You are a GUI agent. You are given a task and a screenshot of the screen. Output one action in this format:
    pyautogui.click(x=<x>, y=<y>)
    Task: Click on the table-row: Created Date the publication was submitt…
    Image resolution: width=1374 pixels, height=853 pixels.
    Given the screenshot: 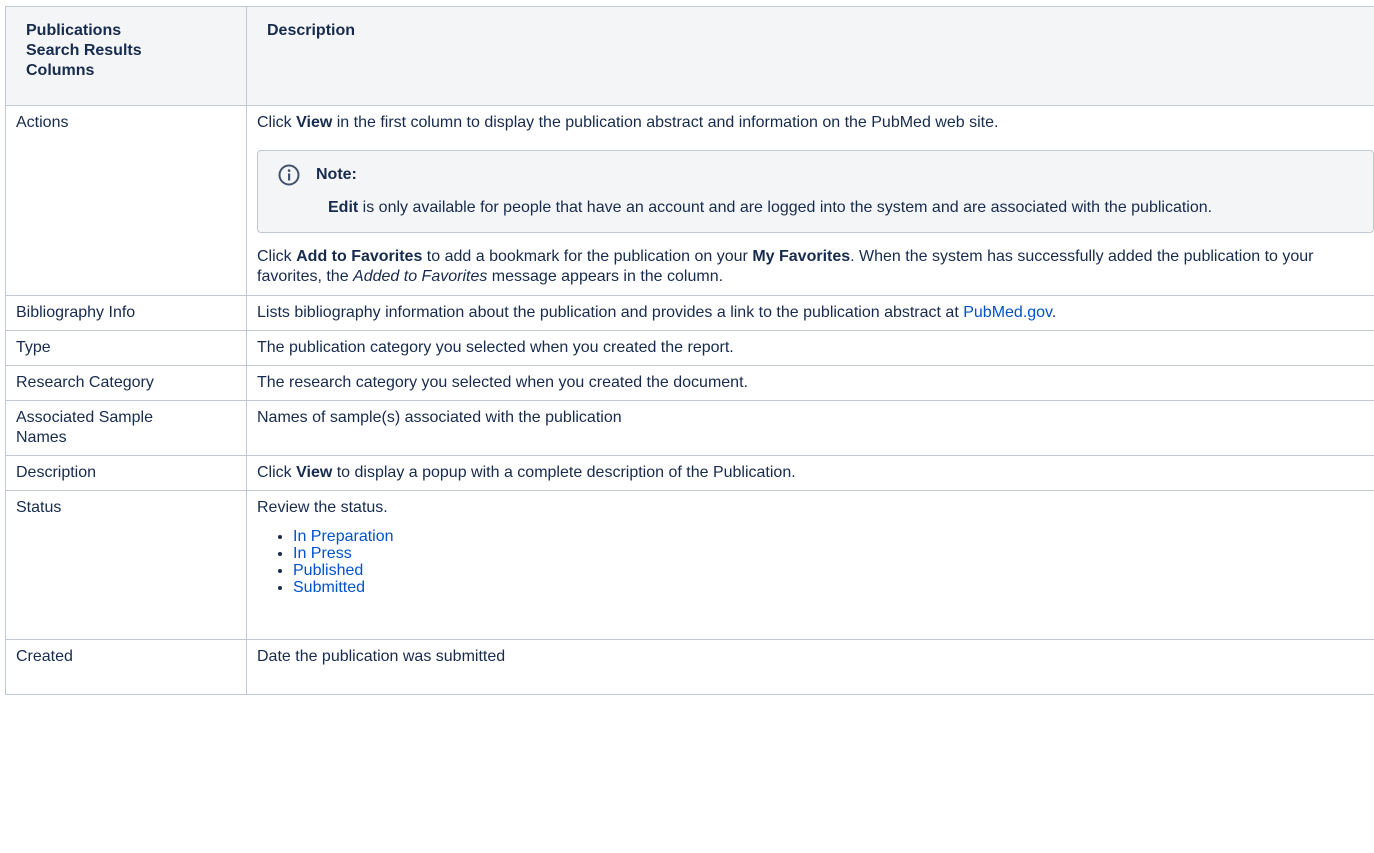 What is the action you would take?
    pyautogui.click(x=689, y=667)
    